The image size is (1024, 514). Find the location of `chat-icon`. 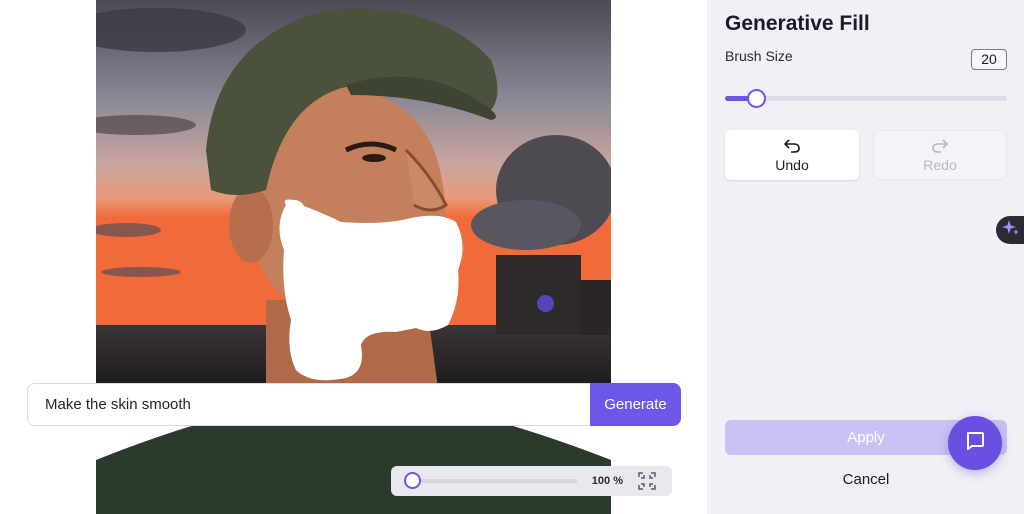

chat-icon is located at coordinates (975, 443).